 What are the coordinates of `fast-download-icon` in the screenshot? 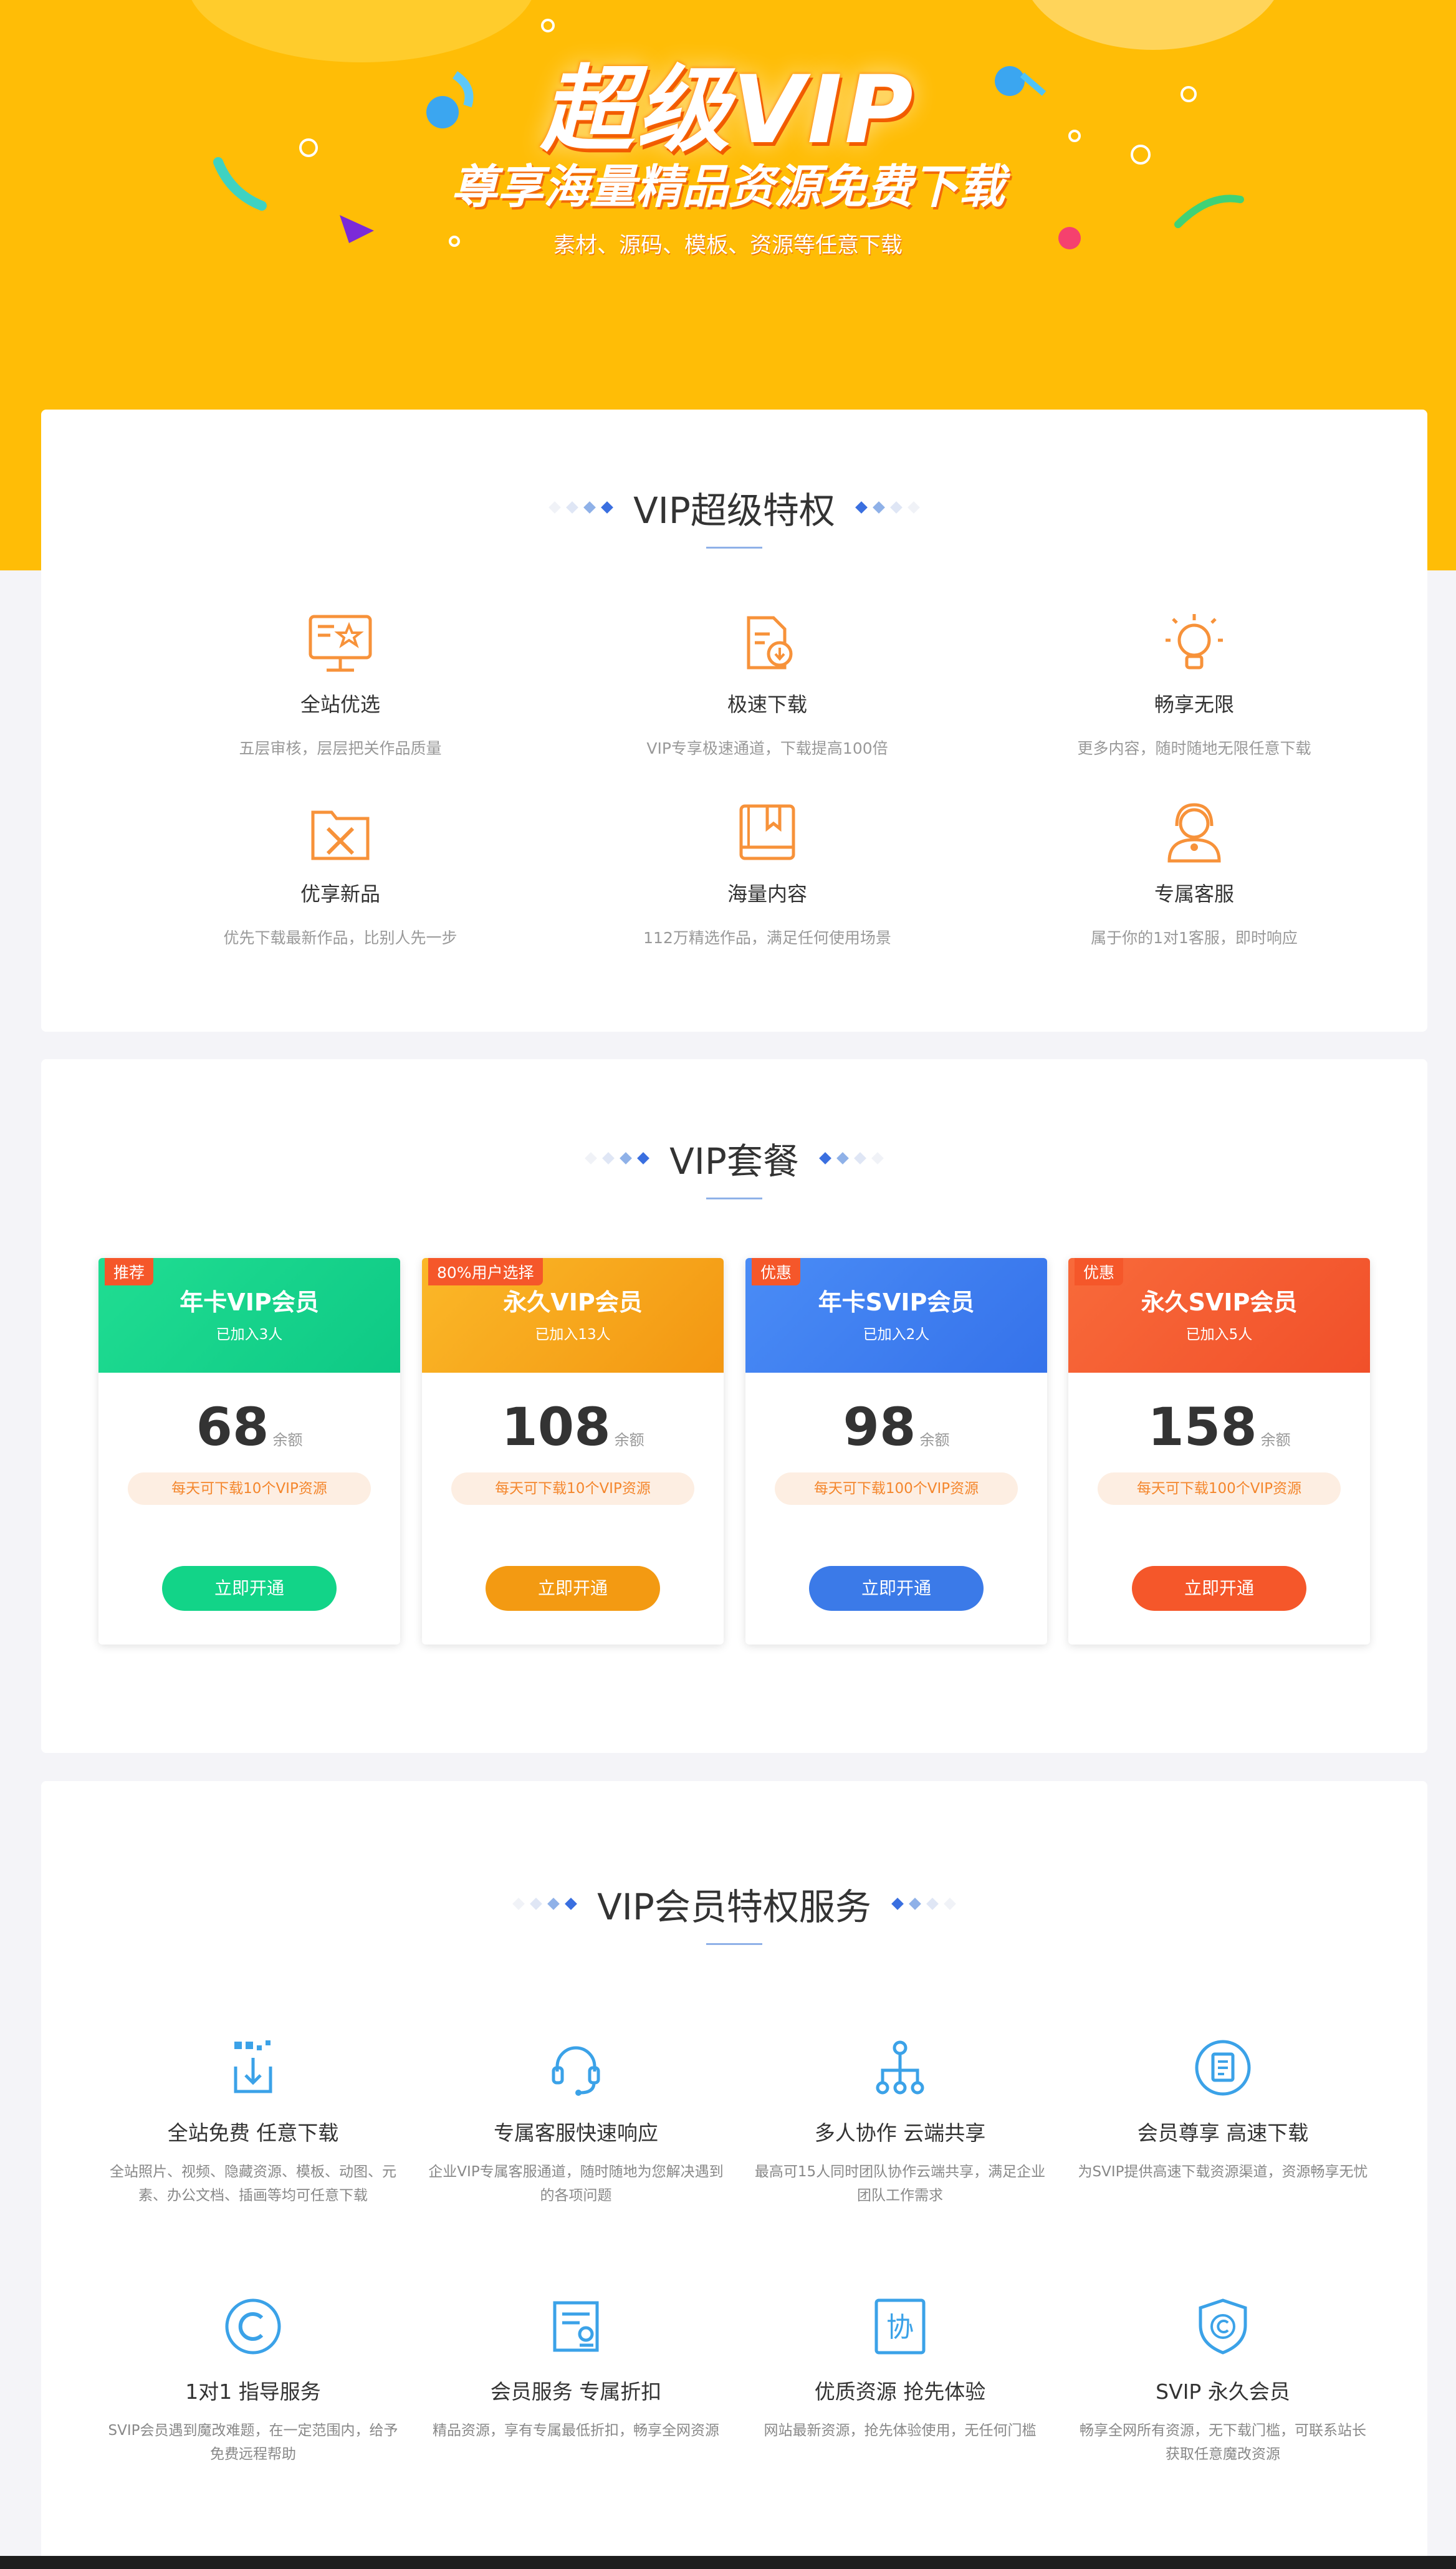 It's located at (768, 643).